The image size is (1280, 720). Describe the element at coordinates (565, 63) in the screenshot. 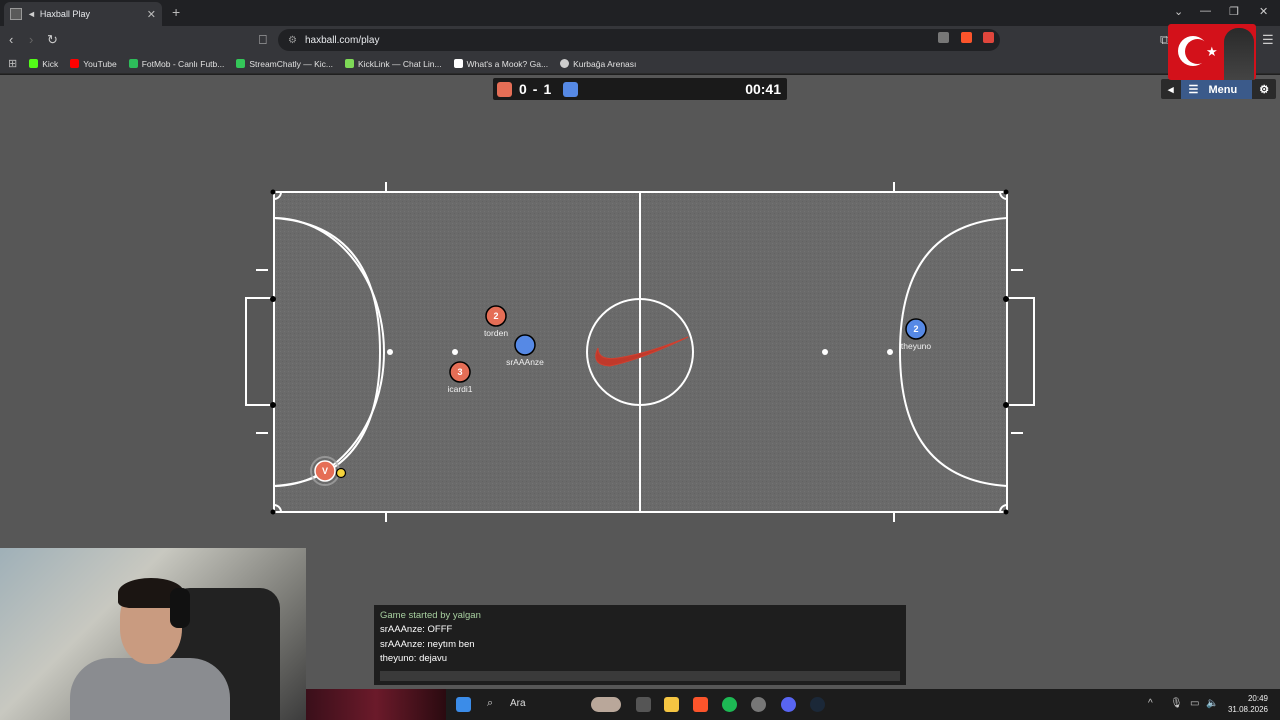

I see `globe-icon` at that location.